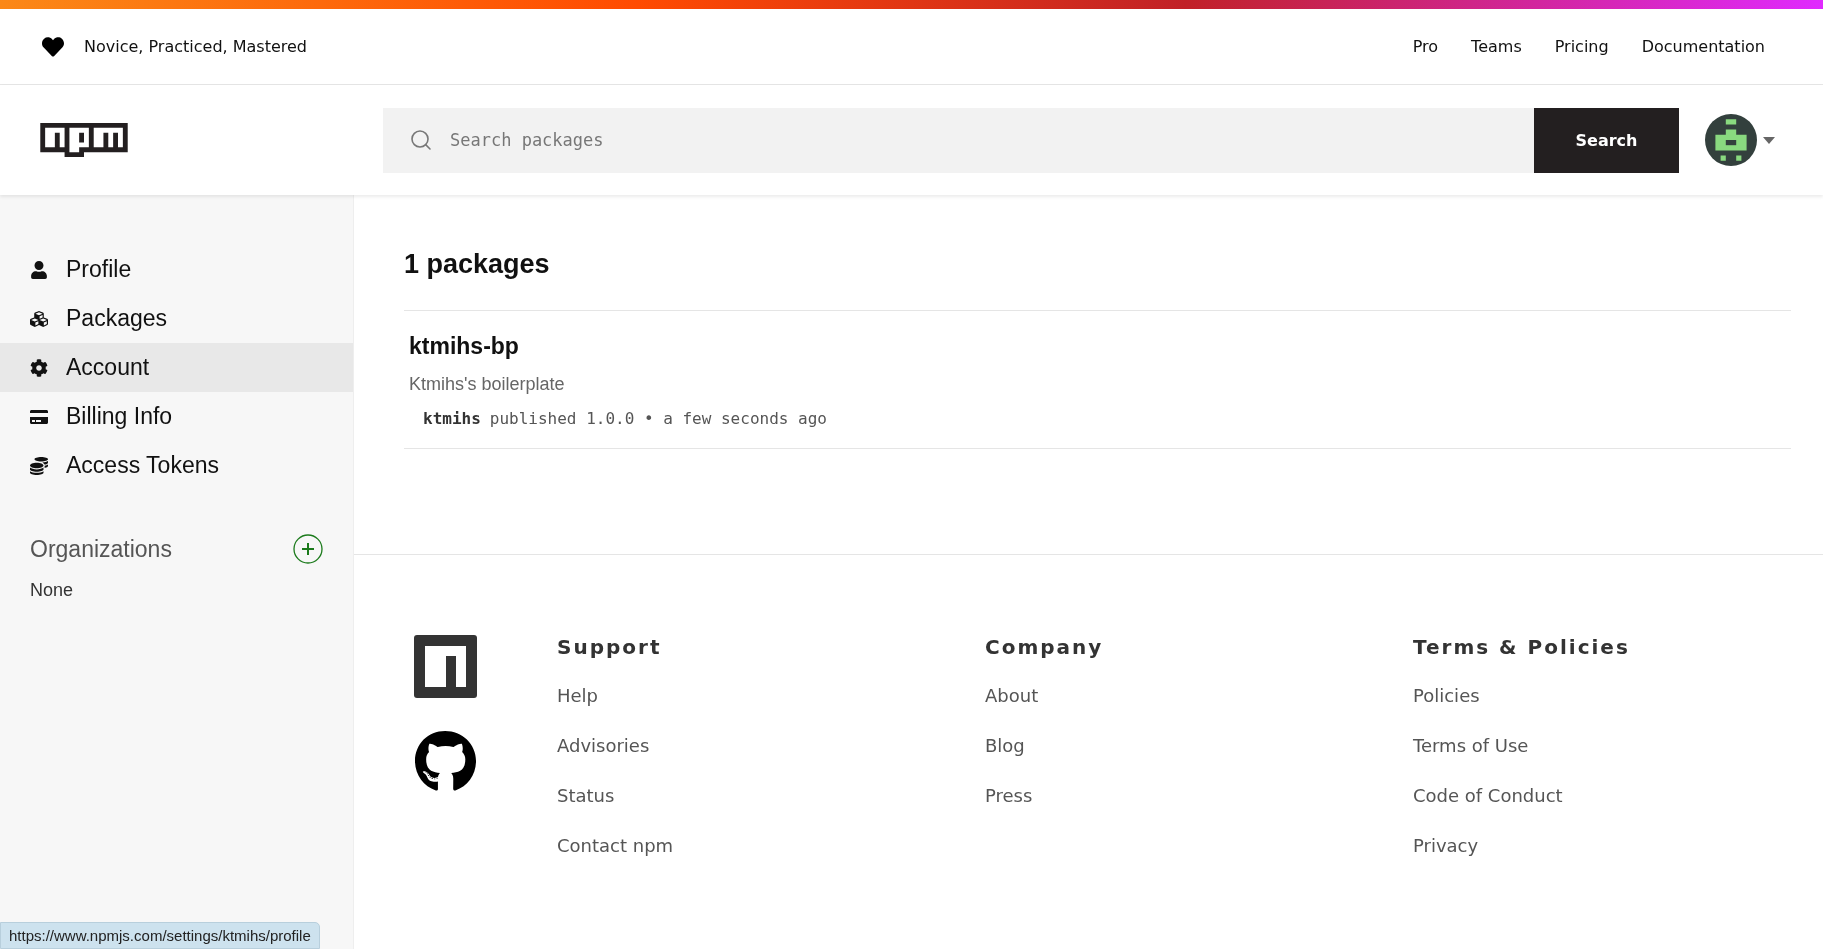  I want to click on footer-link: Contact npm, so click(771, 860).